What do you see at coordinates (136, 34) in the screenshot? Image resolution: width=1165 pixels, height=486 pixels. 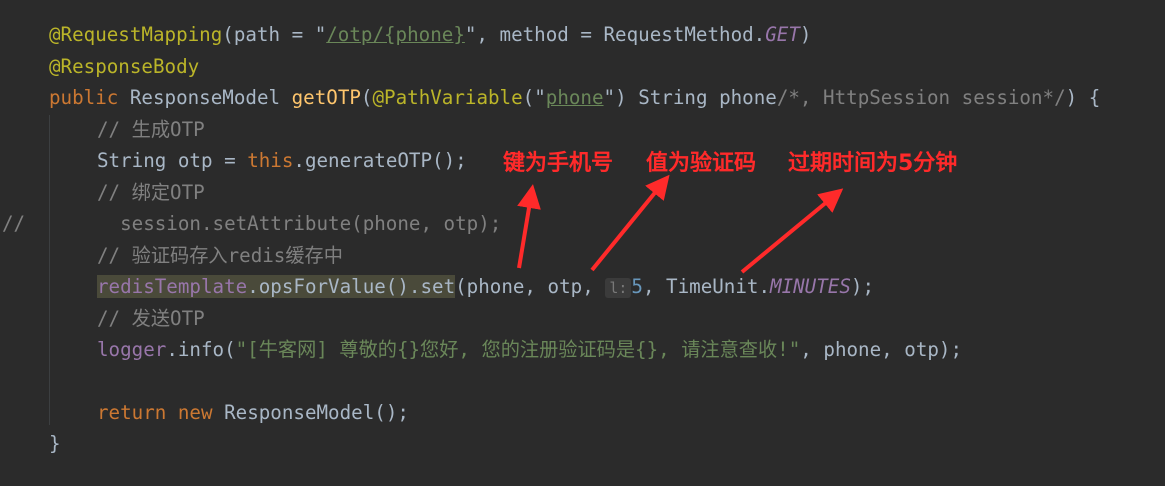 I see `request-mapping-annotation: @RequestMapping` at bounding box center [136, 34].